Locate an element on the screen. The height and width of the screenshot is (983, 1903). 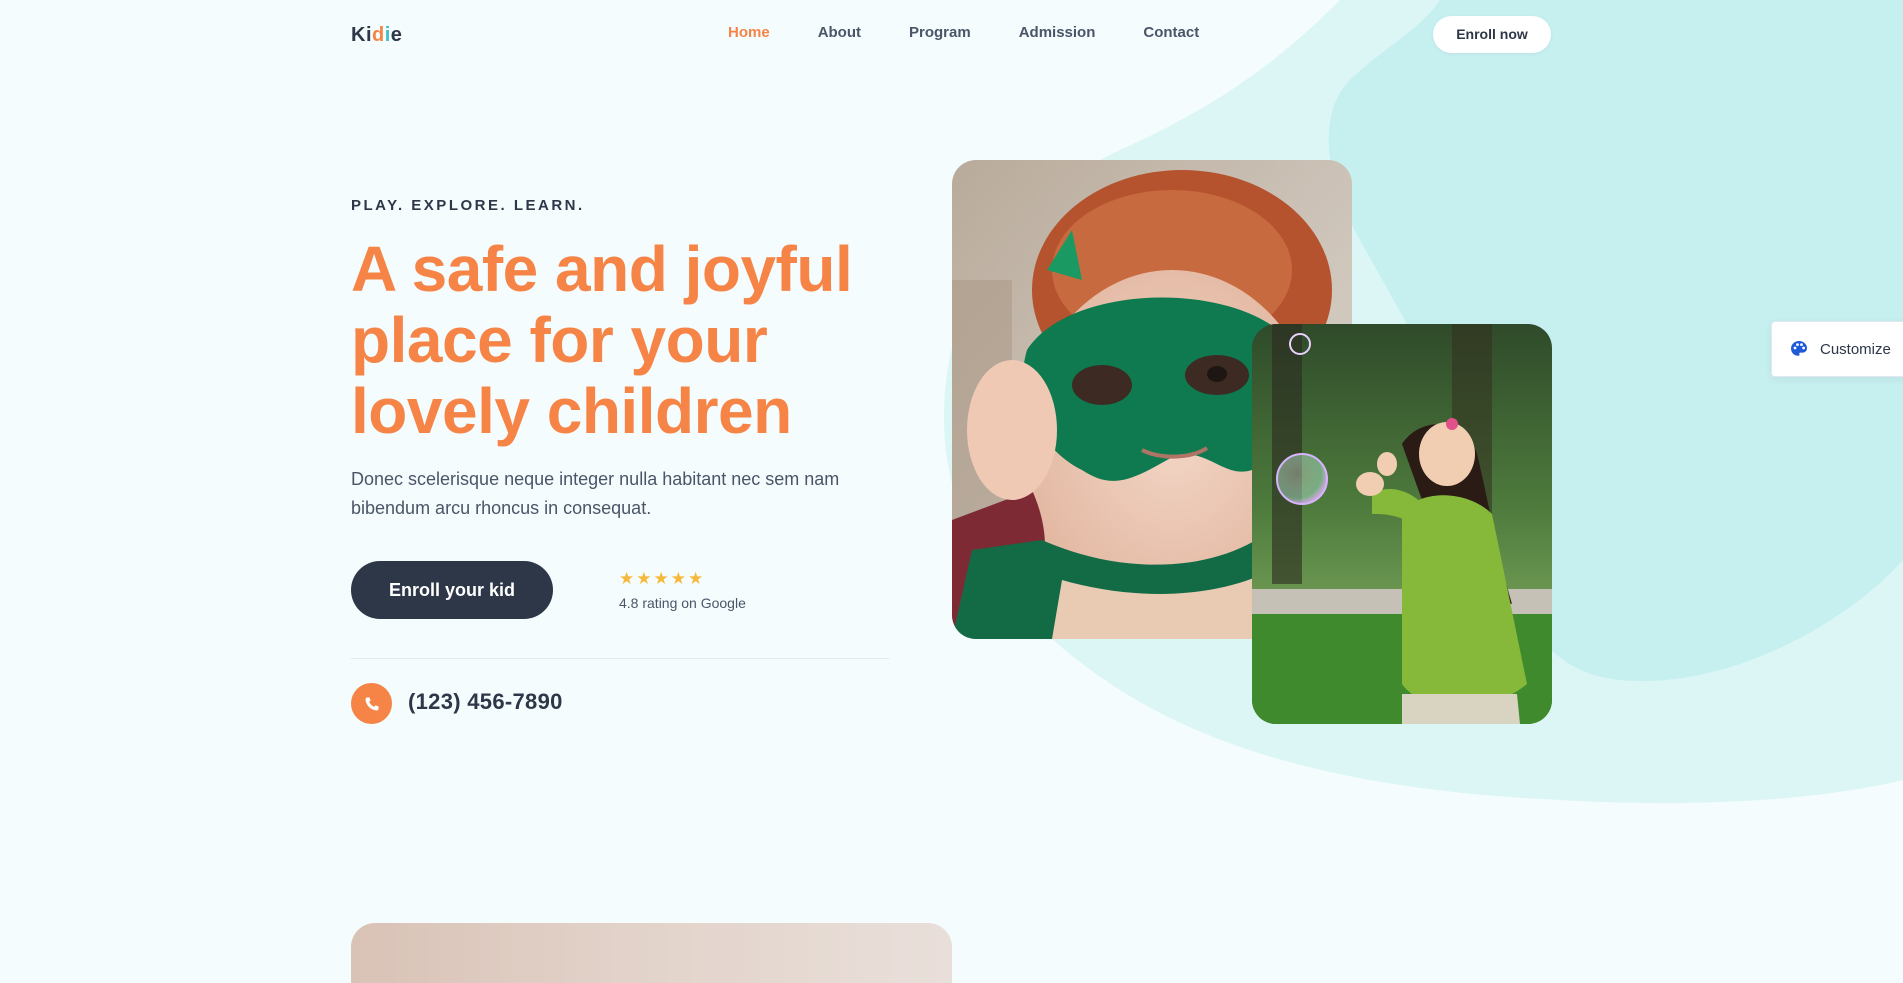
palette-icon is located at coordinates (1799, 348).